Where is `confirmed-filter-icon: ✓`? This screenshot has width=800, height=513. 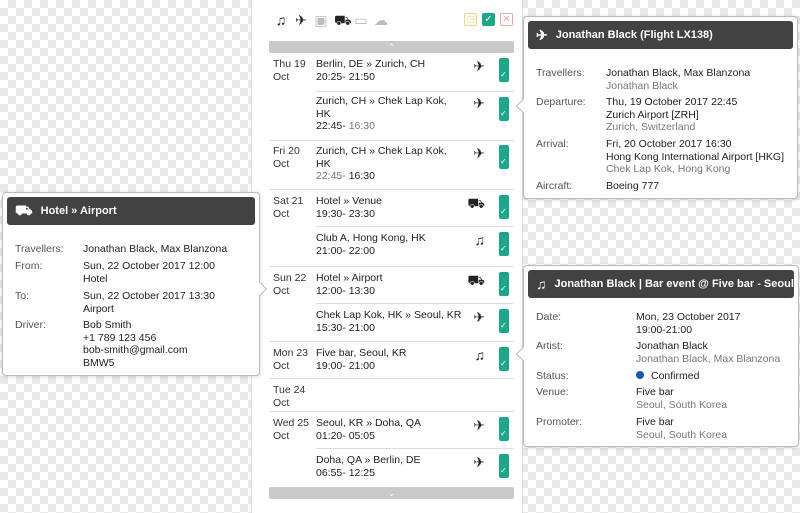
confirmed-filter-icon: ✓ is located at coordinates (488, 19).